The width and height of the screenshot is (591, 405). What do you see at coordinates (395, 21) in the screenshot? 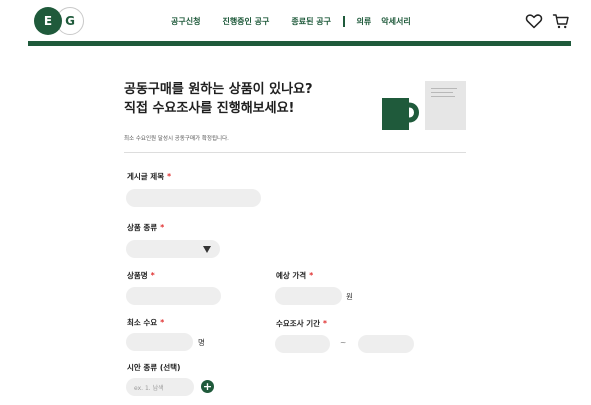
I see `nav-item-accessories: 악세서리` at bounding box center [395, 21].